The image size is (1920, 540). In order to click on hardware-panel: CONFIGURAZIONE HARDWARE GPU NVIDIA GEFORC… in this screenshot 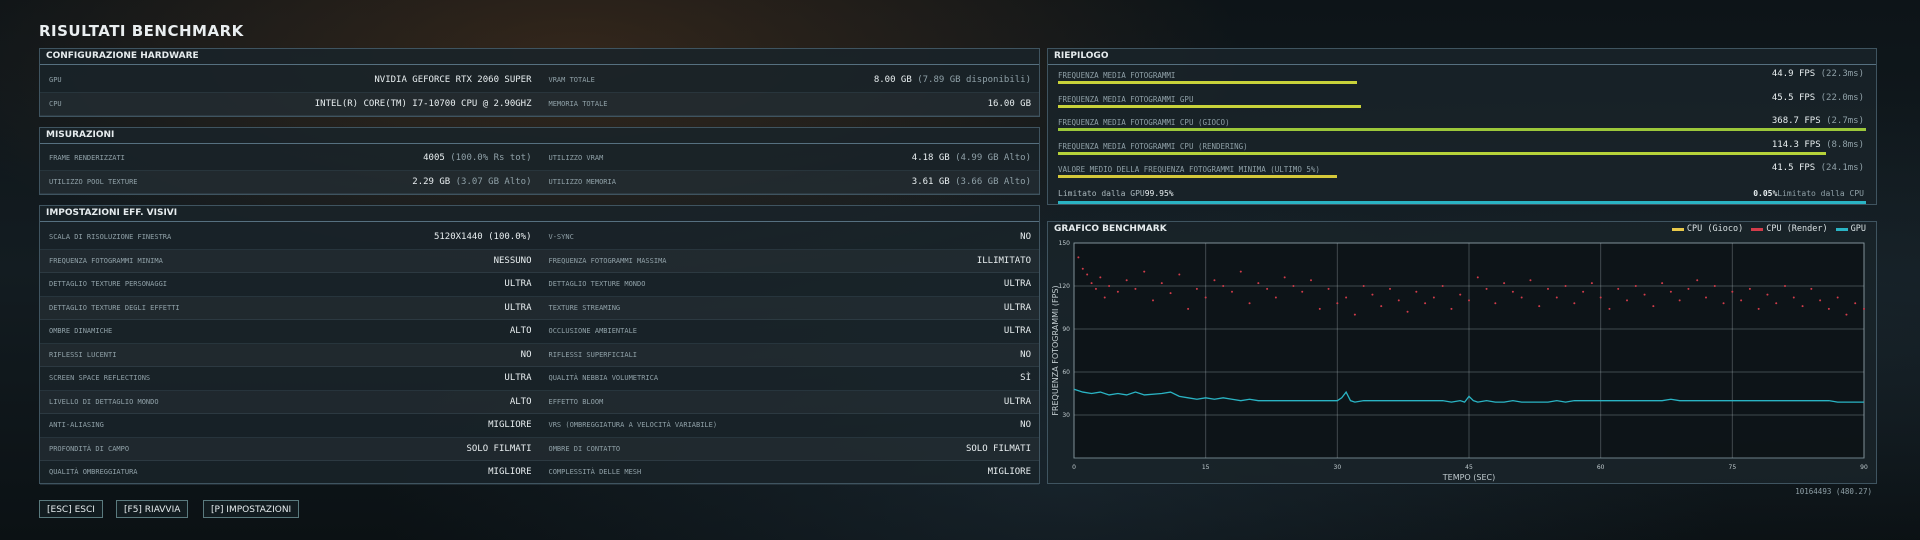, I will do `click(539, 82)`.